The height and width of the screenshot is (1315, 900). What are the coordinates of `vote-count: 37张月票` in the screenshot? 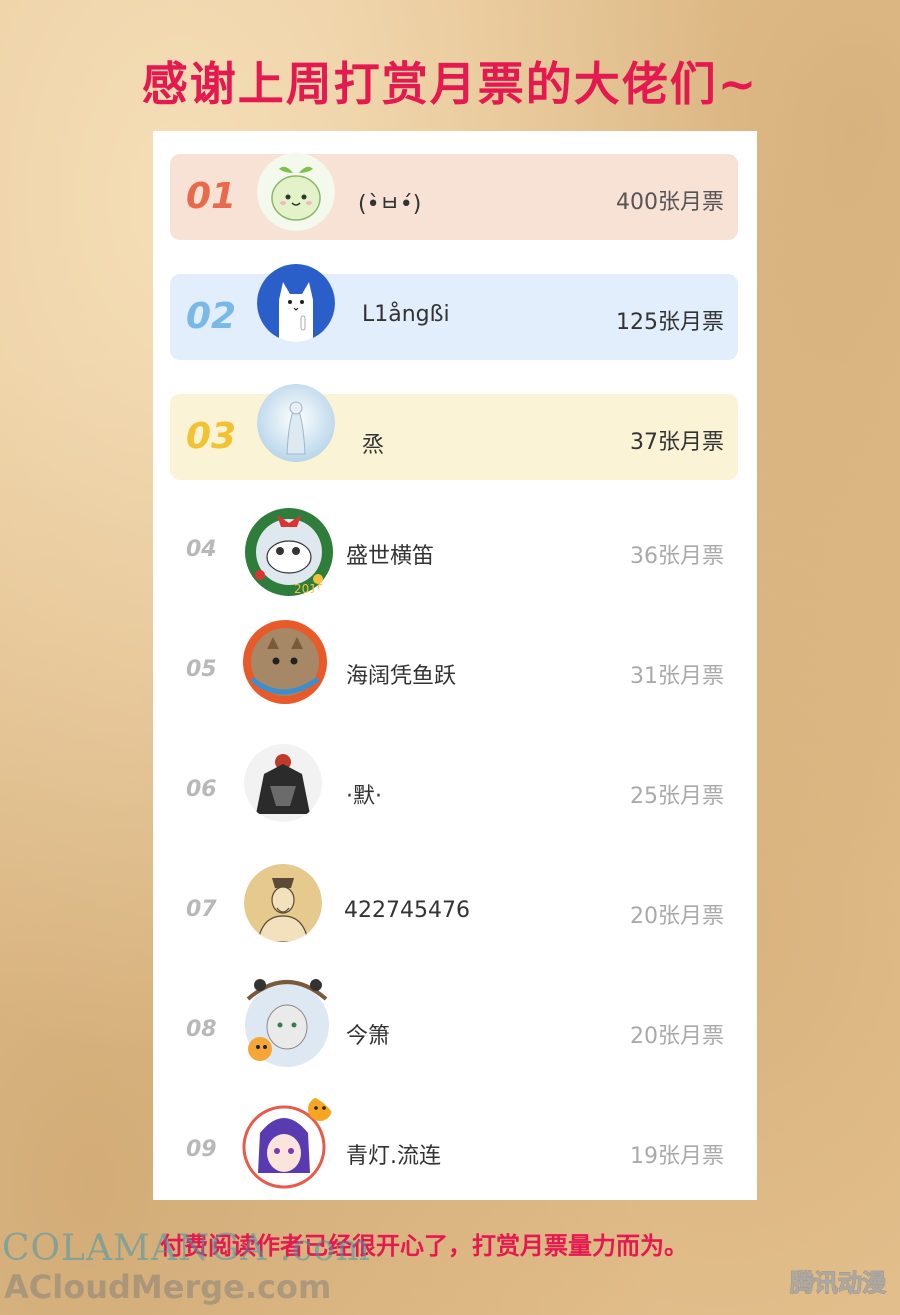 It's located at (677, 442).